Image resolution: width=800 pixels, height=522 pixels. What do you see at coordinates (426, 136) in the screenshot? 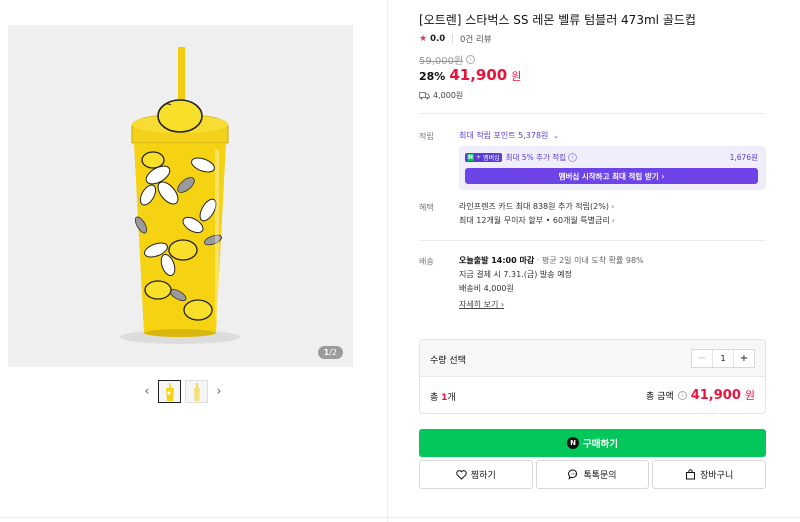
I see `points-label: 적립` at bounding box center [426, 136].